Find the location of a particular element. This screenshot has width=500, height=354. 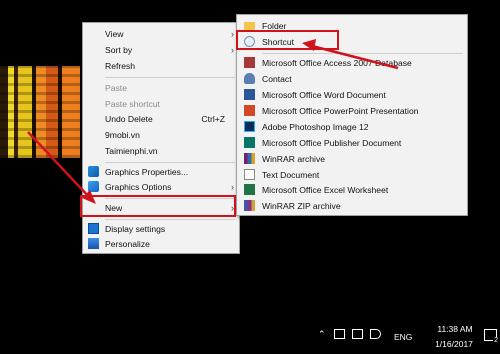

arrow-to-shortcut is located at coordinates (355, 57).